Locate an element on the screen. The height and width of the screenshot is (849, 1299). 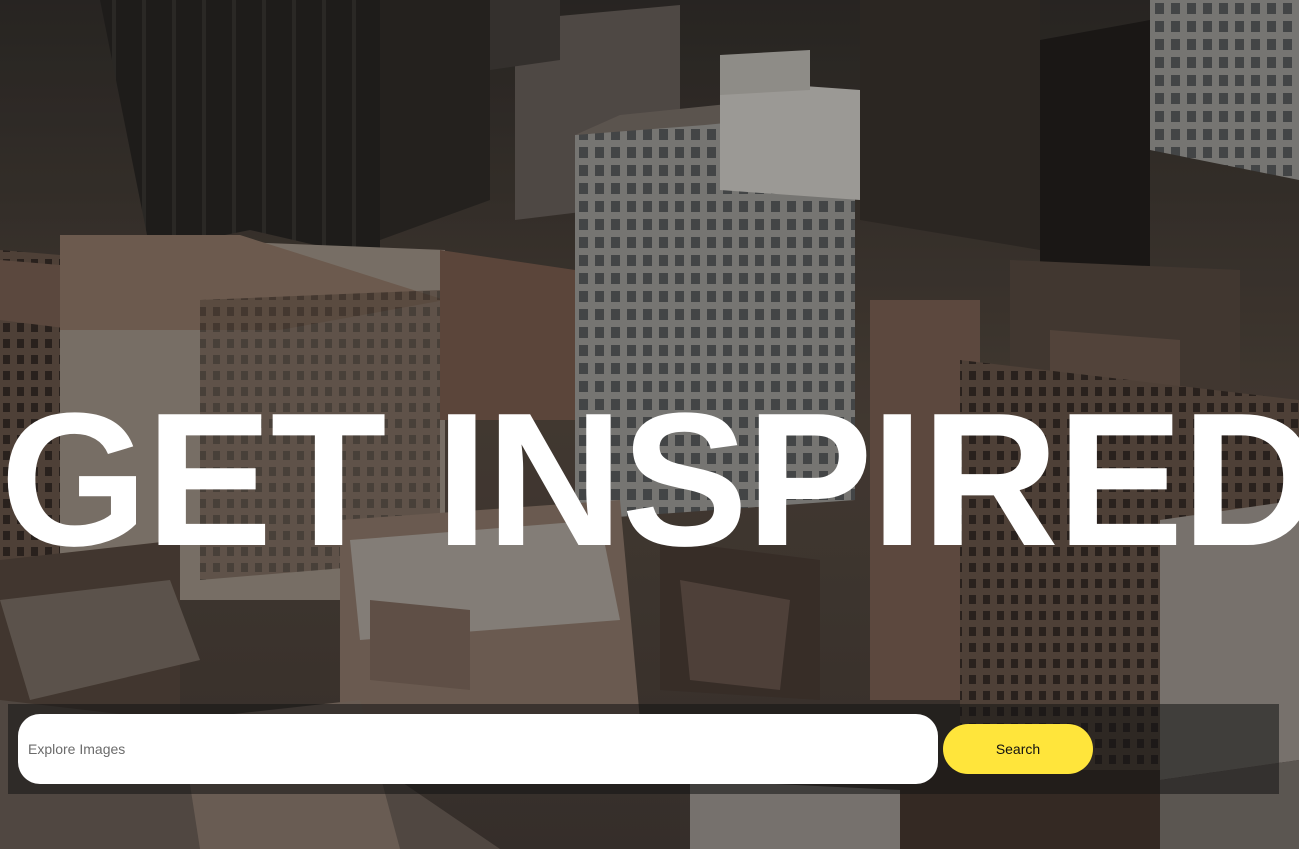
search-bar: Search is located at coordinates (643, 749).